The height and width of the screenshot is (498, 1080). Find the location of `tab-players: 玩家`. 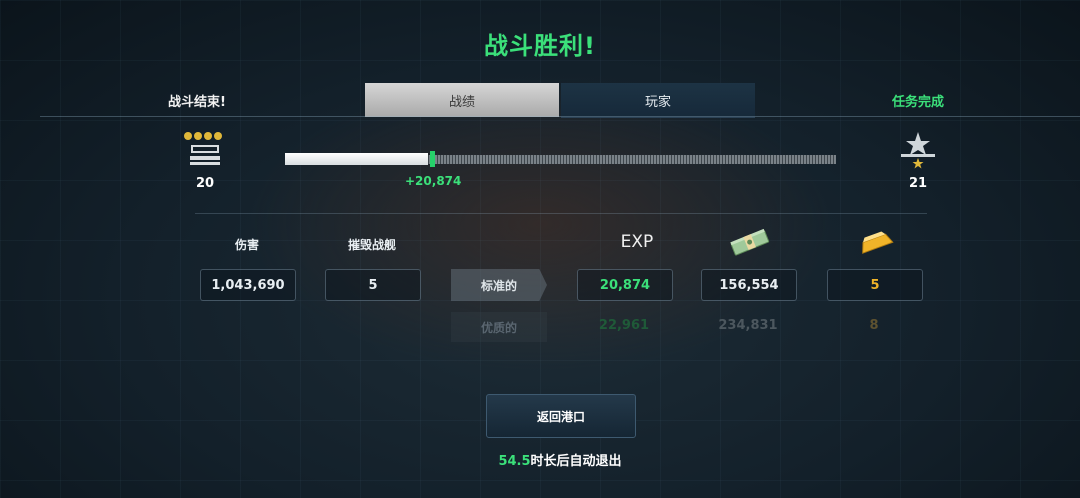

tab-players: 玩家 is located at coordinates (658, 100).